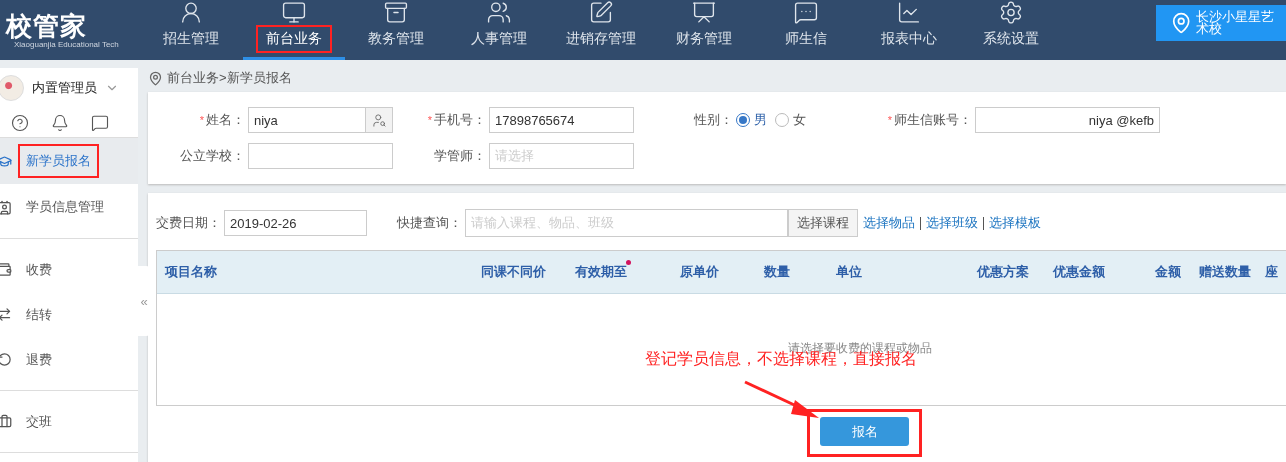 This screenshot has width=1286, height=462. What do you see at coordinates (12, 88) in the screenshot?
I see `avatar` at bounding box center [12, 88].